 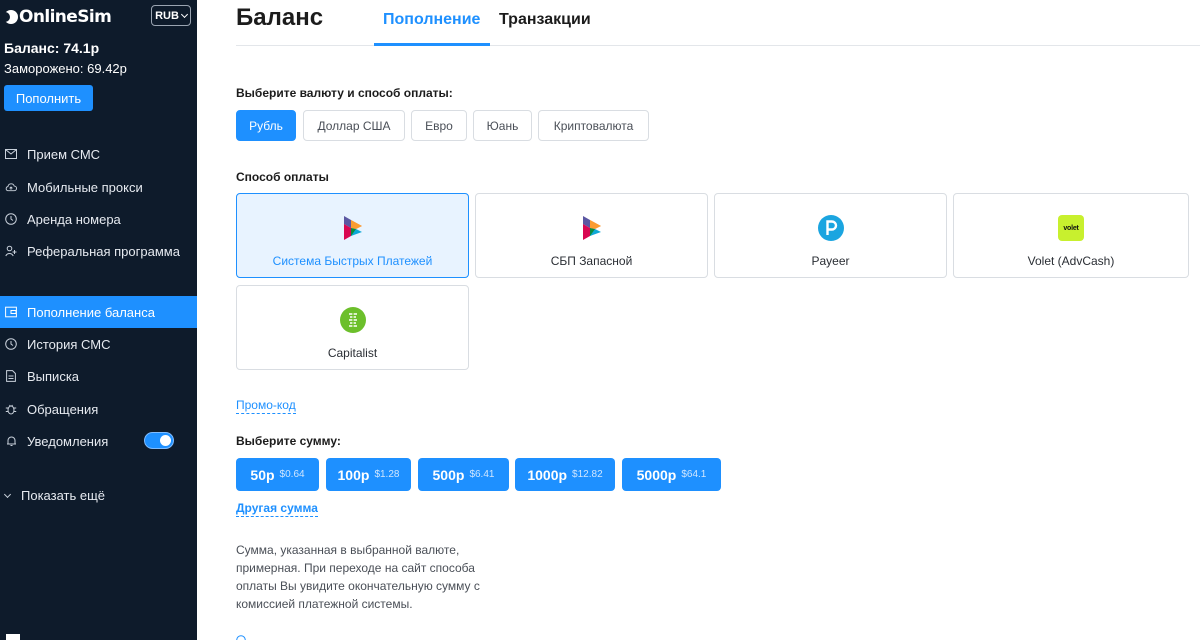 What do you see at coordinates (48, 98) in the screenshot?
I see `topup-button: Пополнить` at bounding box center [48, 98].